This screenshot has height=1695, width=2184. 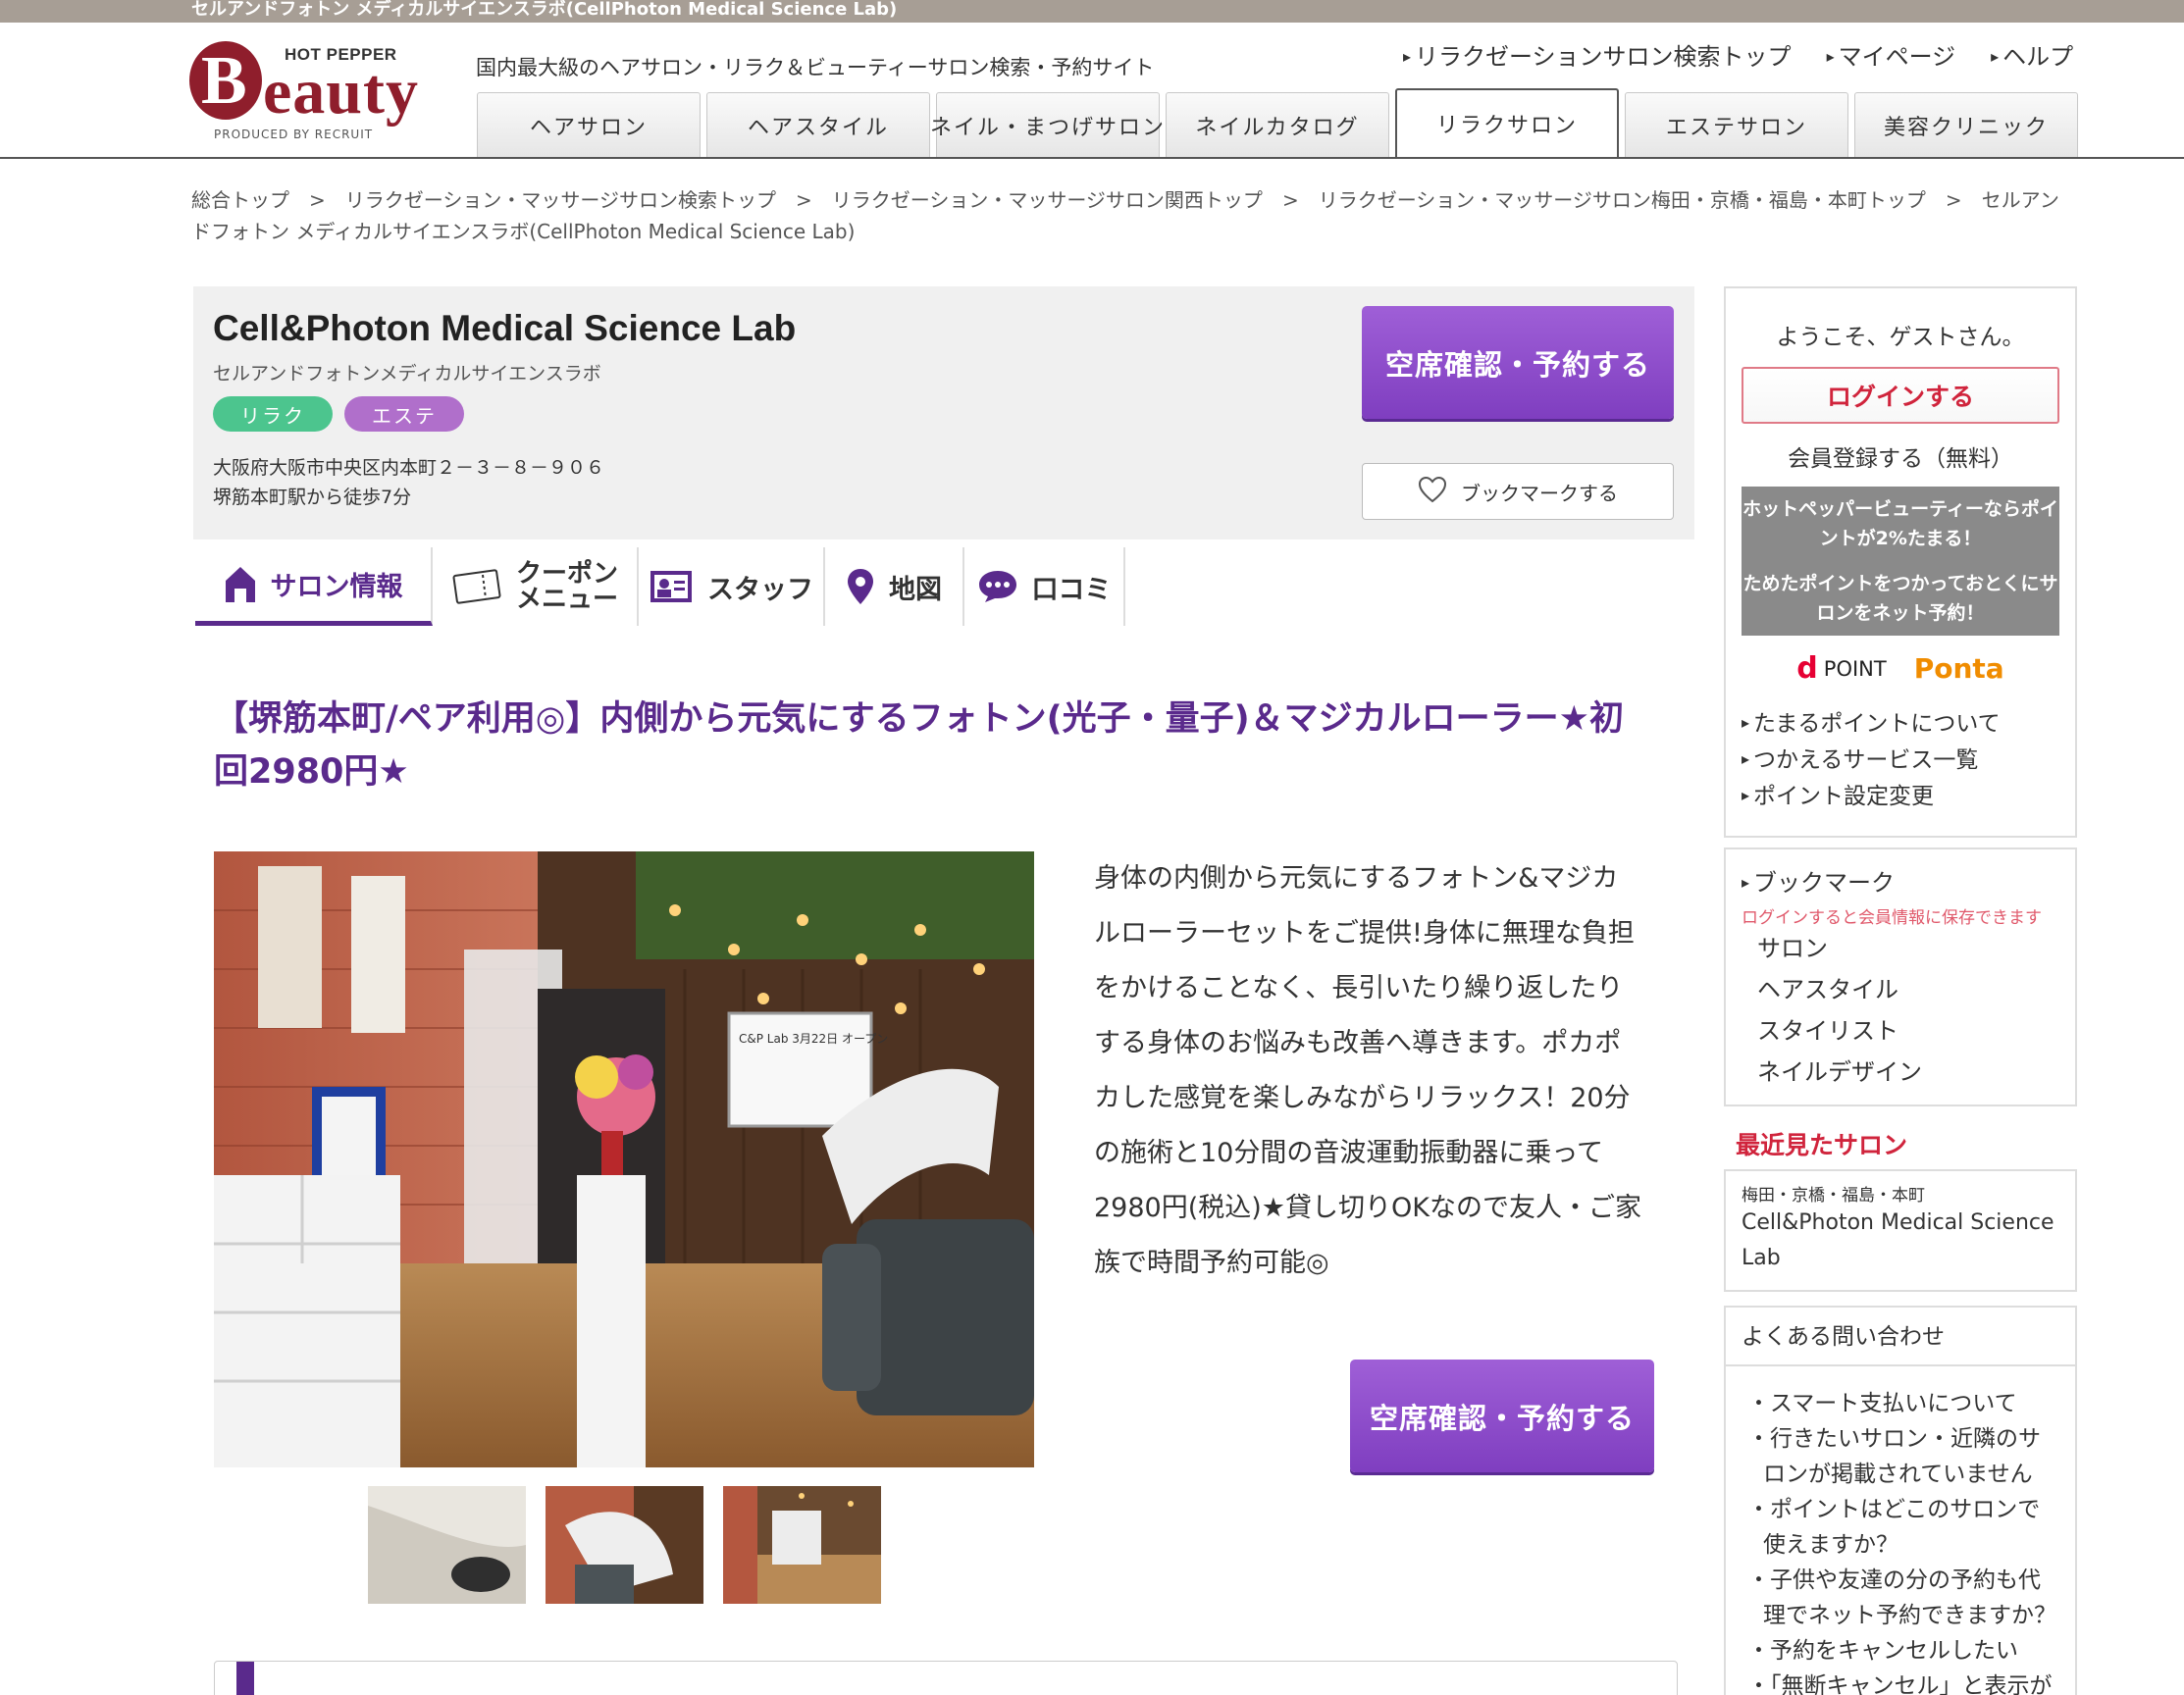 What do you see at coordinates (1597, 54) in the screenshot?
I see `link-relax-search-top: リラクゼーションサロン検索トップ` at bounding box center [1597, 54].